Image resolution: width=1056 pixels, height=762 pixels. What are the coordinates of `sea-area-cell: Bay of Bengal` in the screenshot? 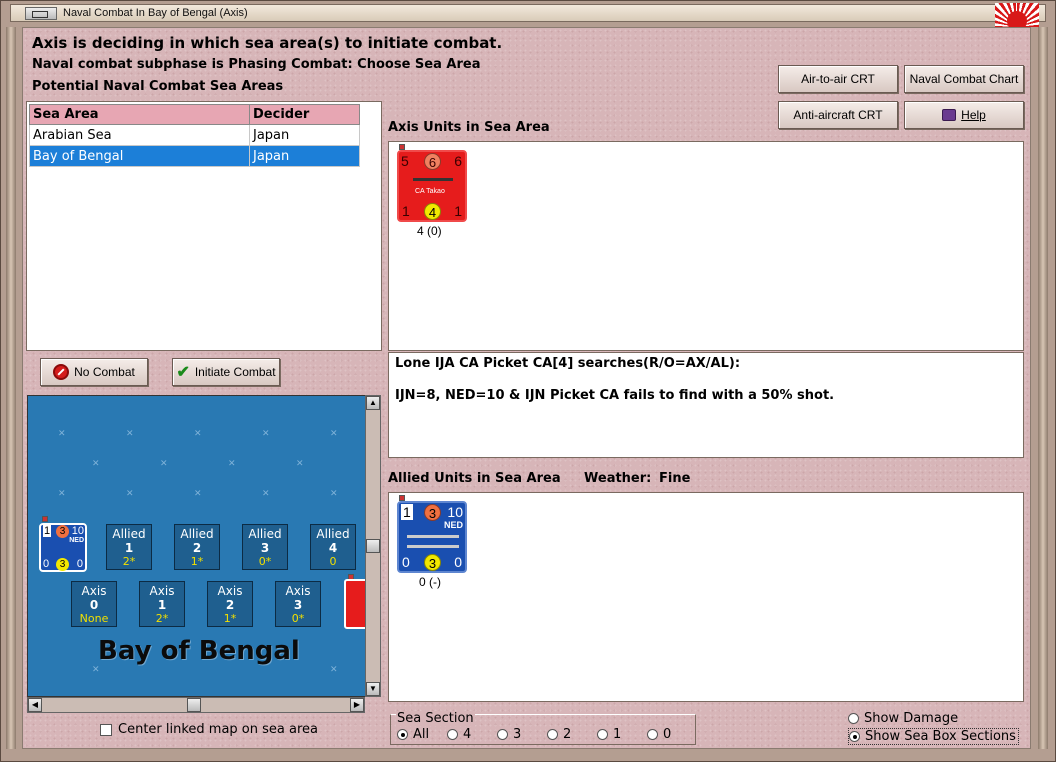 It's located at (139, 156).